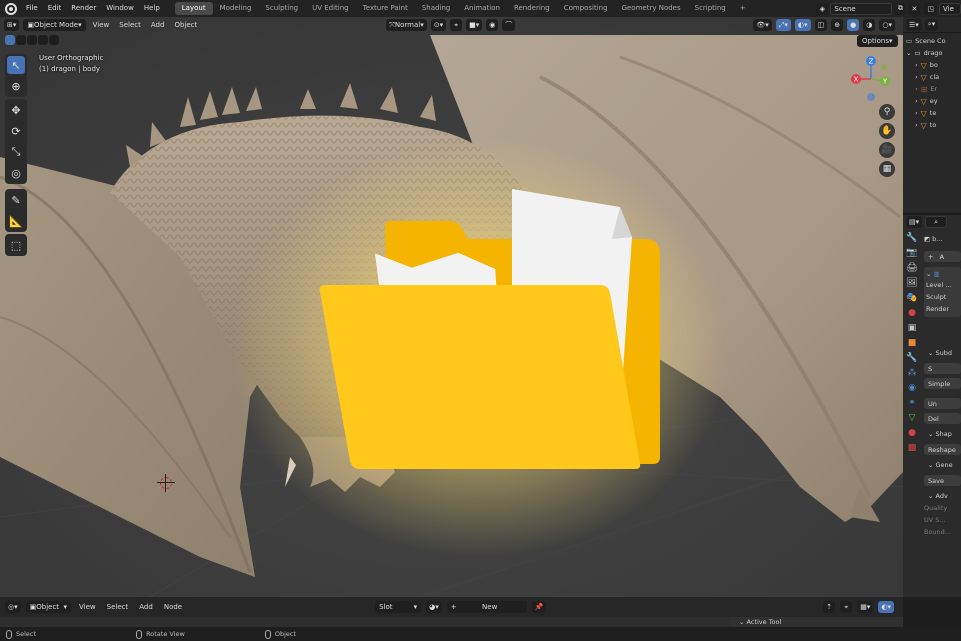  What do you see at coordinates (912, 433) in the screenshot?
I see `material-tab-icon: ●` at bounding box center [912, 433].